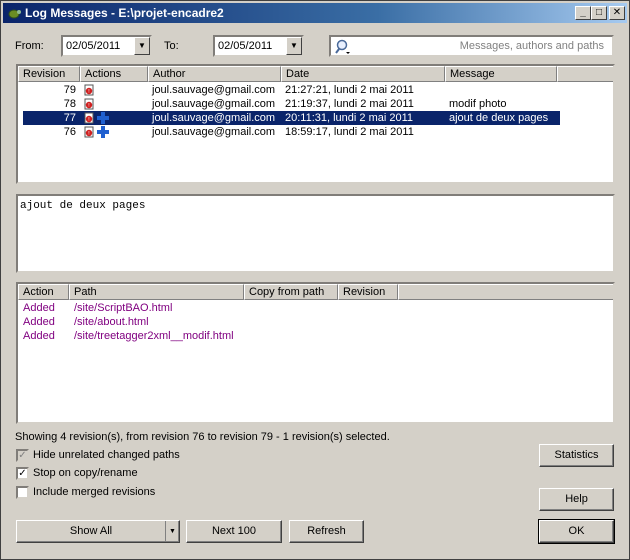 Image resolution: width=630 pixels, height=560 pixels. I want to click on revision-date: 18:59:17, lundi 2 mai 2011, so click(349, 132).